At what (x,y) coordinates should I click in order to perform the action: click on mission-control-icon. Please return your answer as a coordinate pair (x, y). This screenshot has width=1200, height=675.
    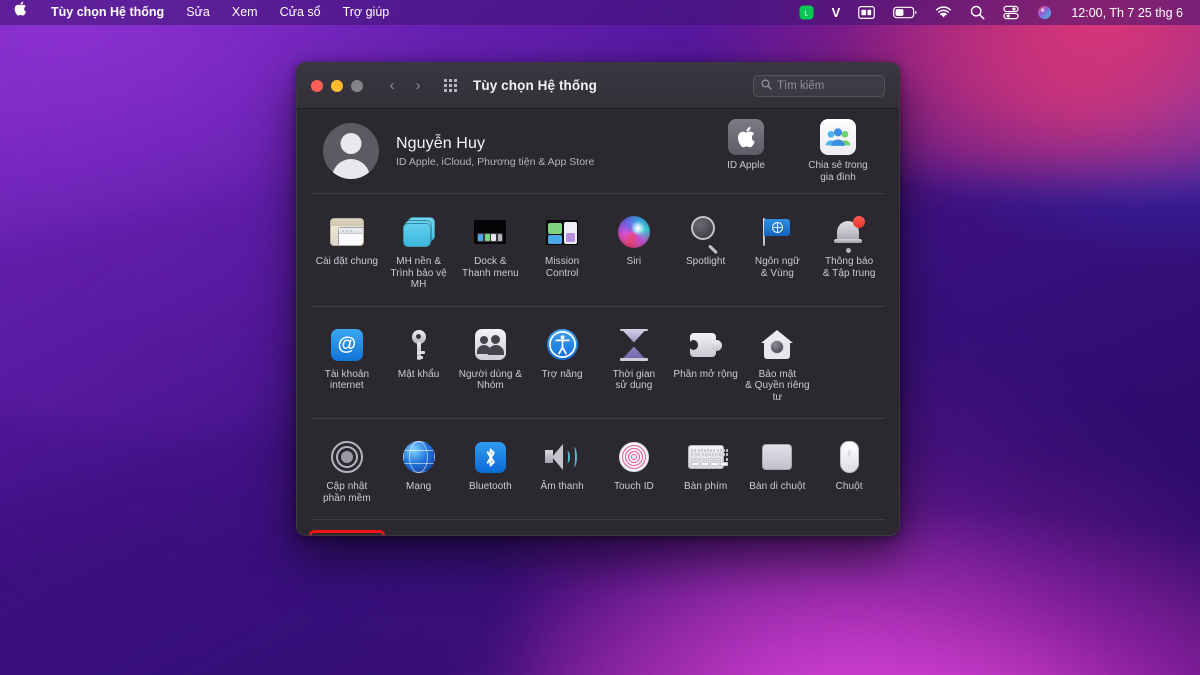
    Looking at the image, I should click on (562, 232).